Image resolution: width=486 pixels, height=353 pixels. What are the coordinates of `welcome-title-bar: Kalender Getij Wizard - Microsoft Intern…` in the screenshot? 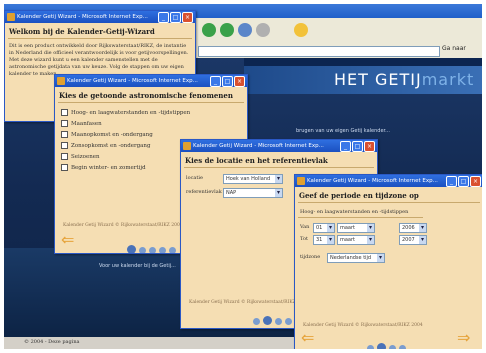 It's located at (100, 17).